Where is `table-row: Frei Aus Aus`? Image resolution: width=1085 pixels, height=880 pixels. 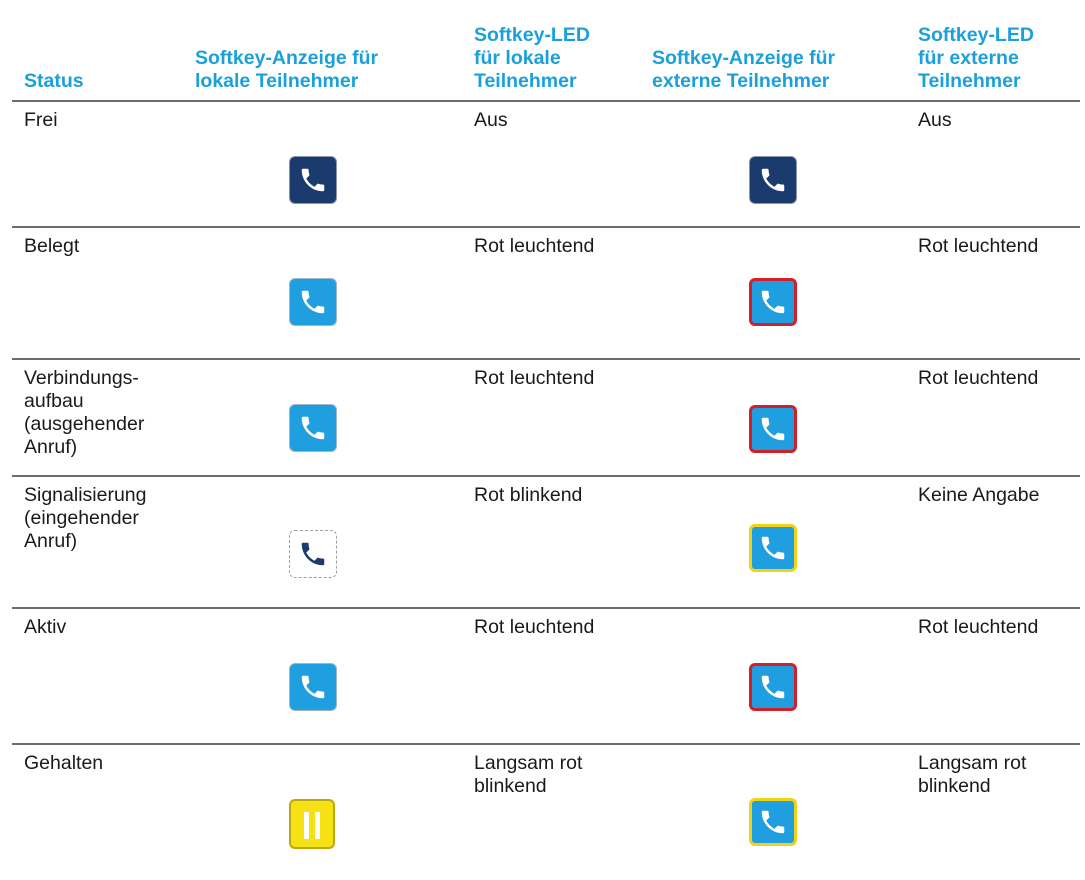
table-row: Frei Aus Aus is located at coordinates (546, 165).